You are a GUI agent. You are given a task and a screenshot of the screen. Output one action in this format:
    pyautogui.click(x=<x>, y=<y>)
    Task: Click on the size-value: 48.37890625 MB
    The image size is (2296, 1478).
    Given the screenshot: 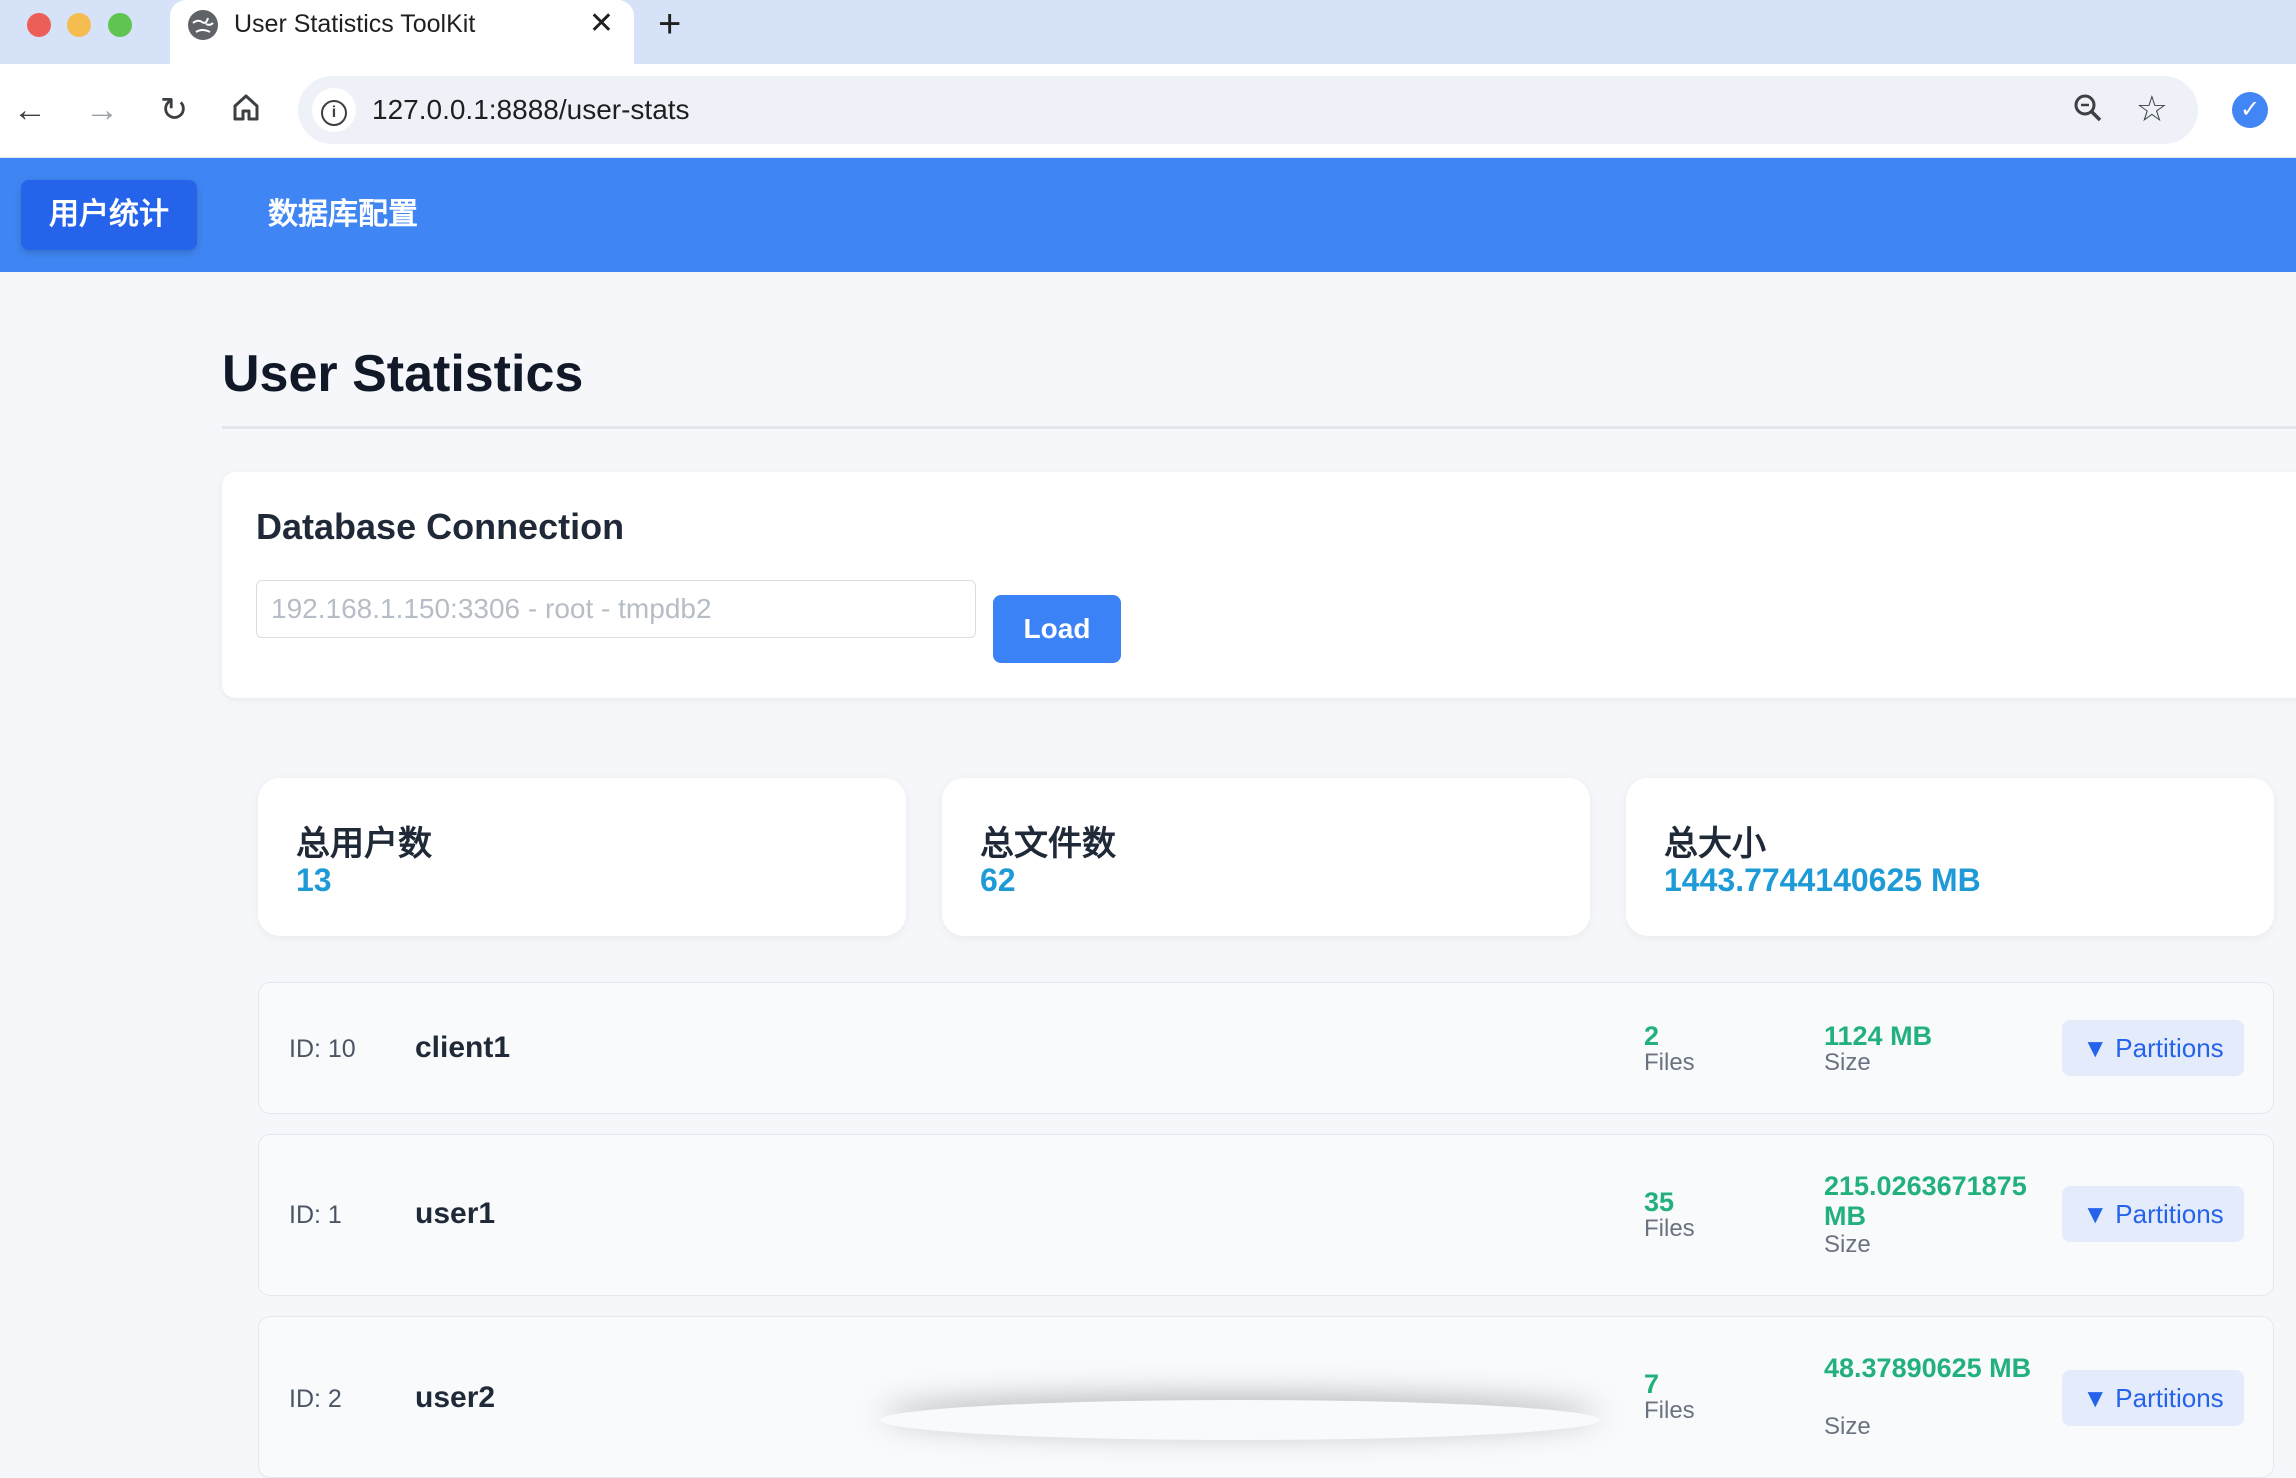 What is the action you would take?
    pyautogui.click(x=1928, y=1368)
    